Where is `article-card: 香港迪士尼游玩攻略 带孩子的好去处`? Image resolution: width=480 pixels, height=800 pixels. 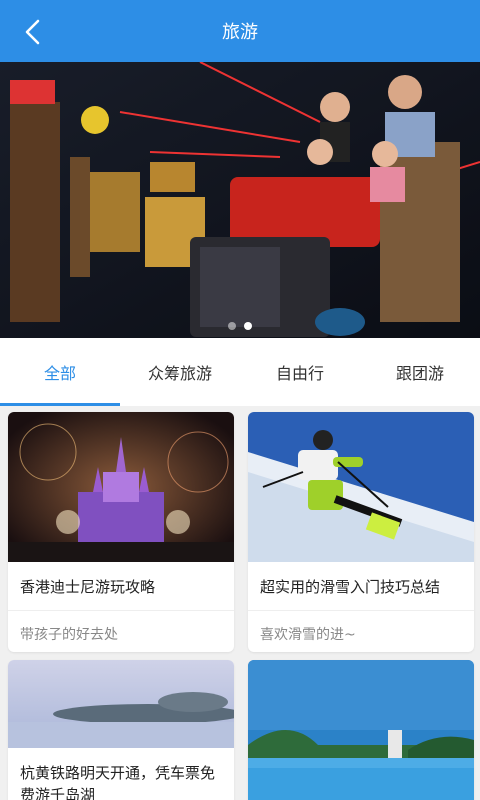 article-card: 香港迪士尼游玩攻略 带孩子的好去处 is located at coordinates (121, 532).